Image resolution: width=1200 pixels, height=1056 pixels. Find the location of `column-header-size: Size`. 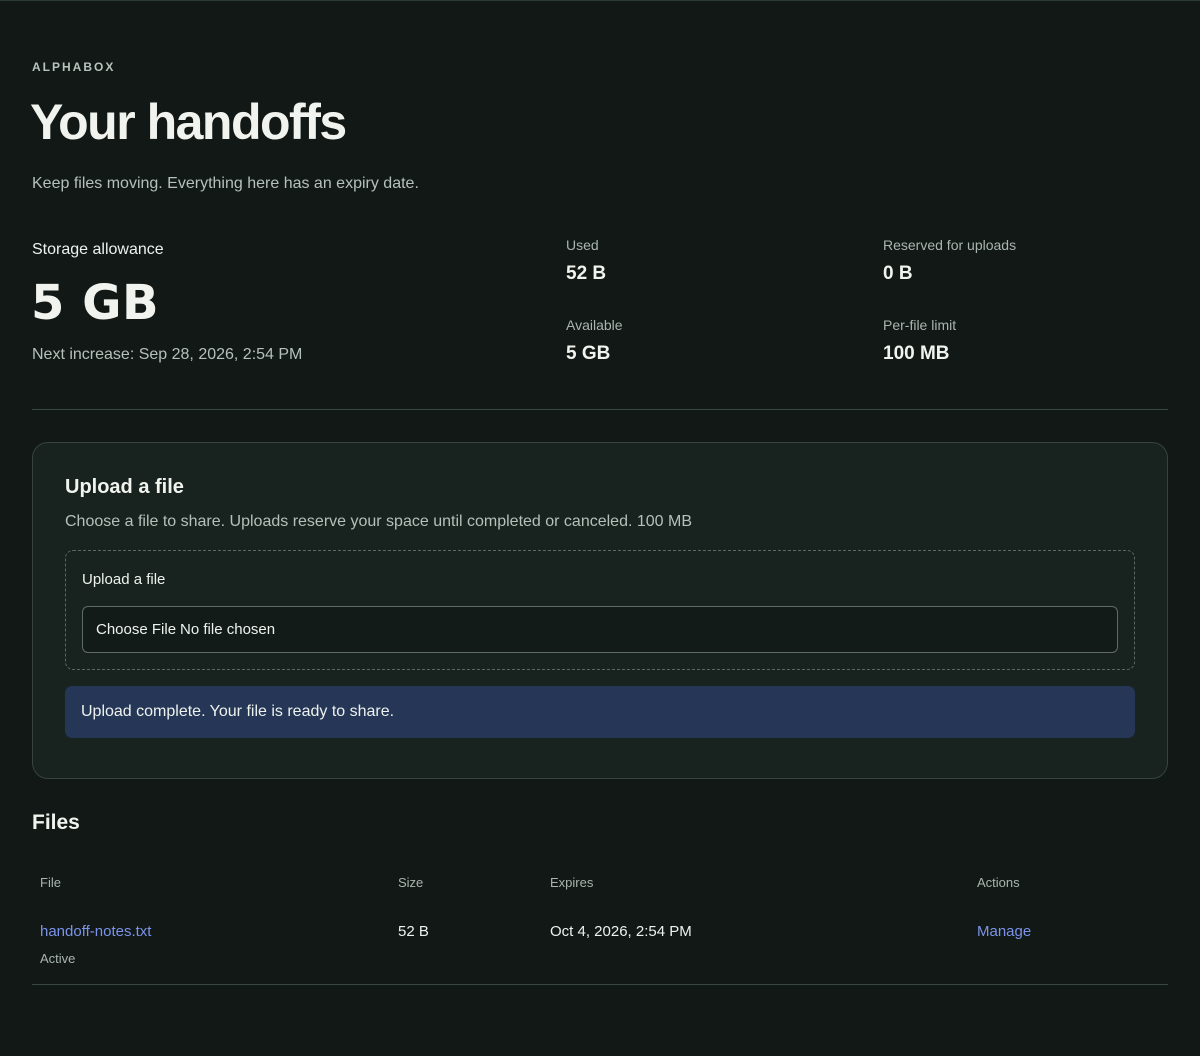

column-header-size: Size is located at coordinates (411, 882).